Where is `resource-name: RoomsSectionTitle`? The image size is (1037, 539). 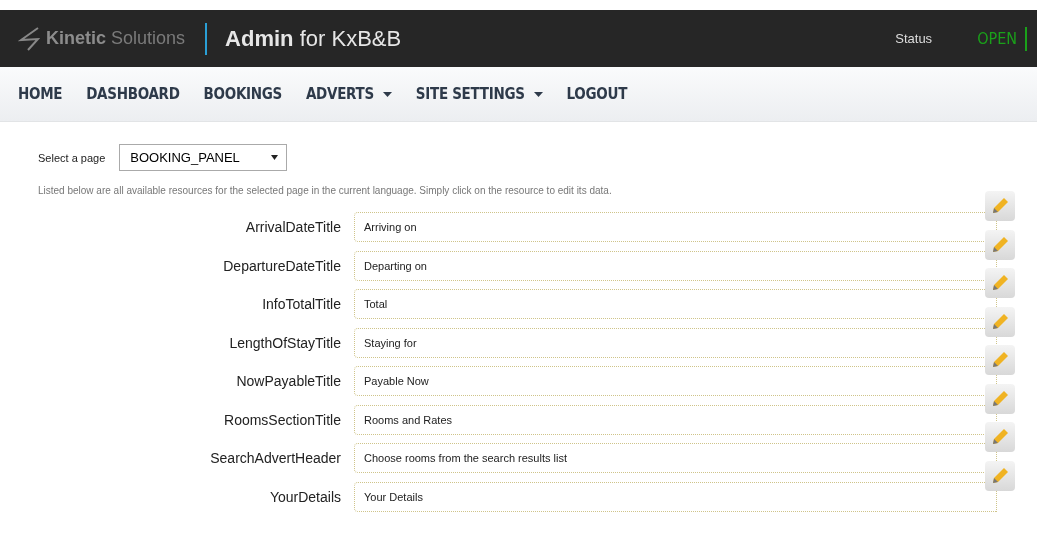 resource-name: RoomsSectionTitle is located at coordinates (282, 419).